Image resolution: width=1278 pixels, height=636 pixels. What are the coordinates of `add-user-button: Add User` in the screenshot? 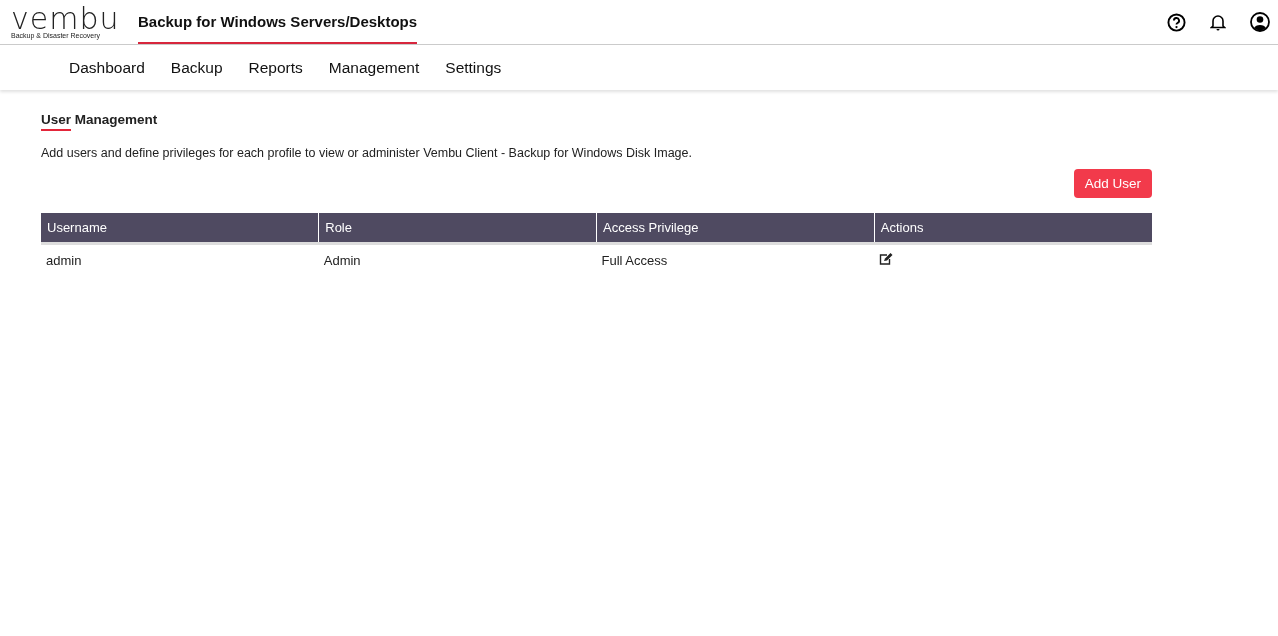 It's located at (1112, 183).